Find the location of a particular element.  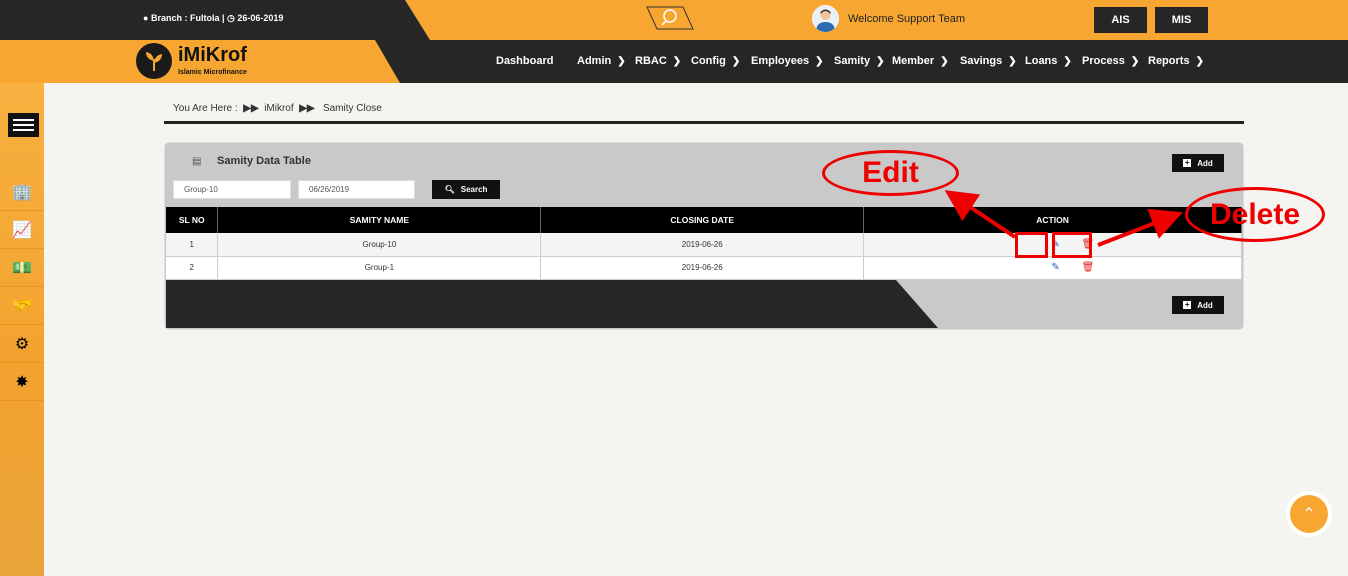

breadcrumb-level1: iMikrof is located at coordinates (278, 108).